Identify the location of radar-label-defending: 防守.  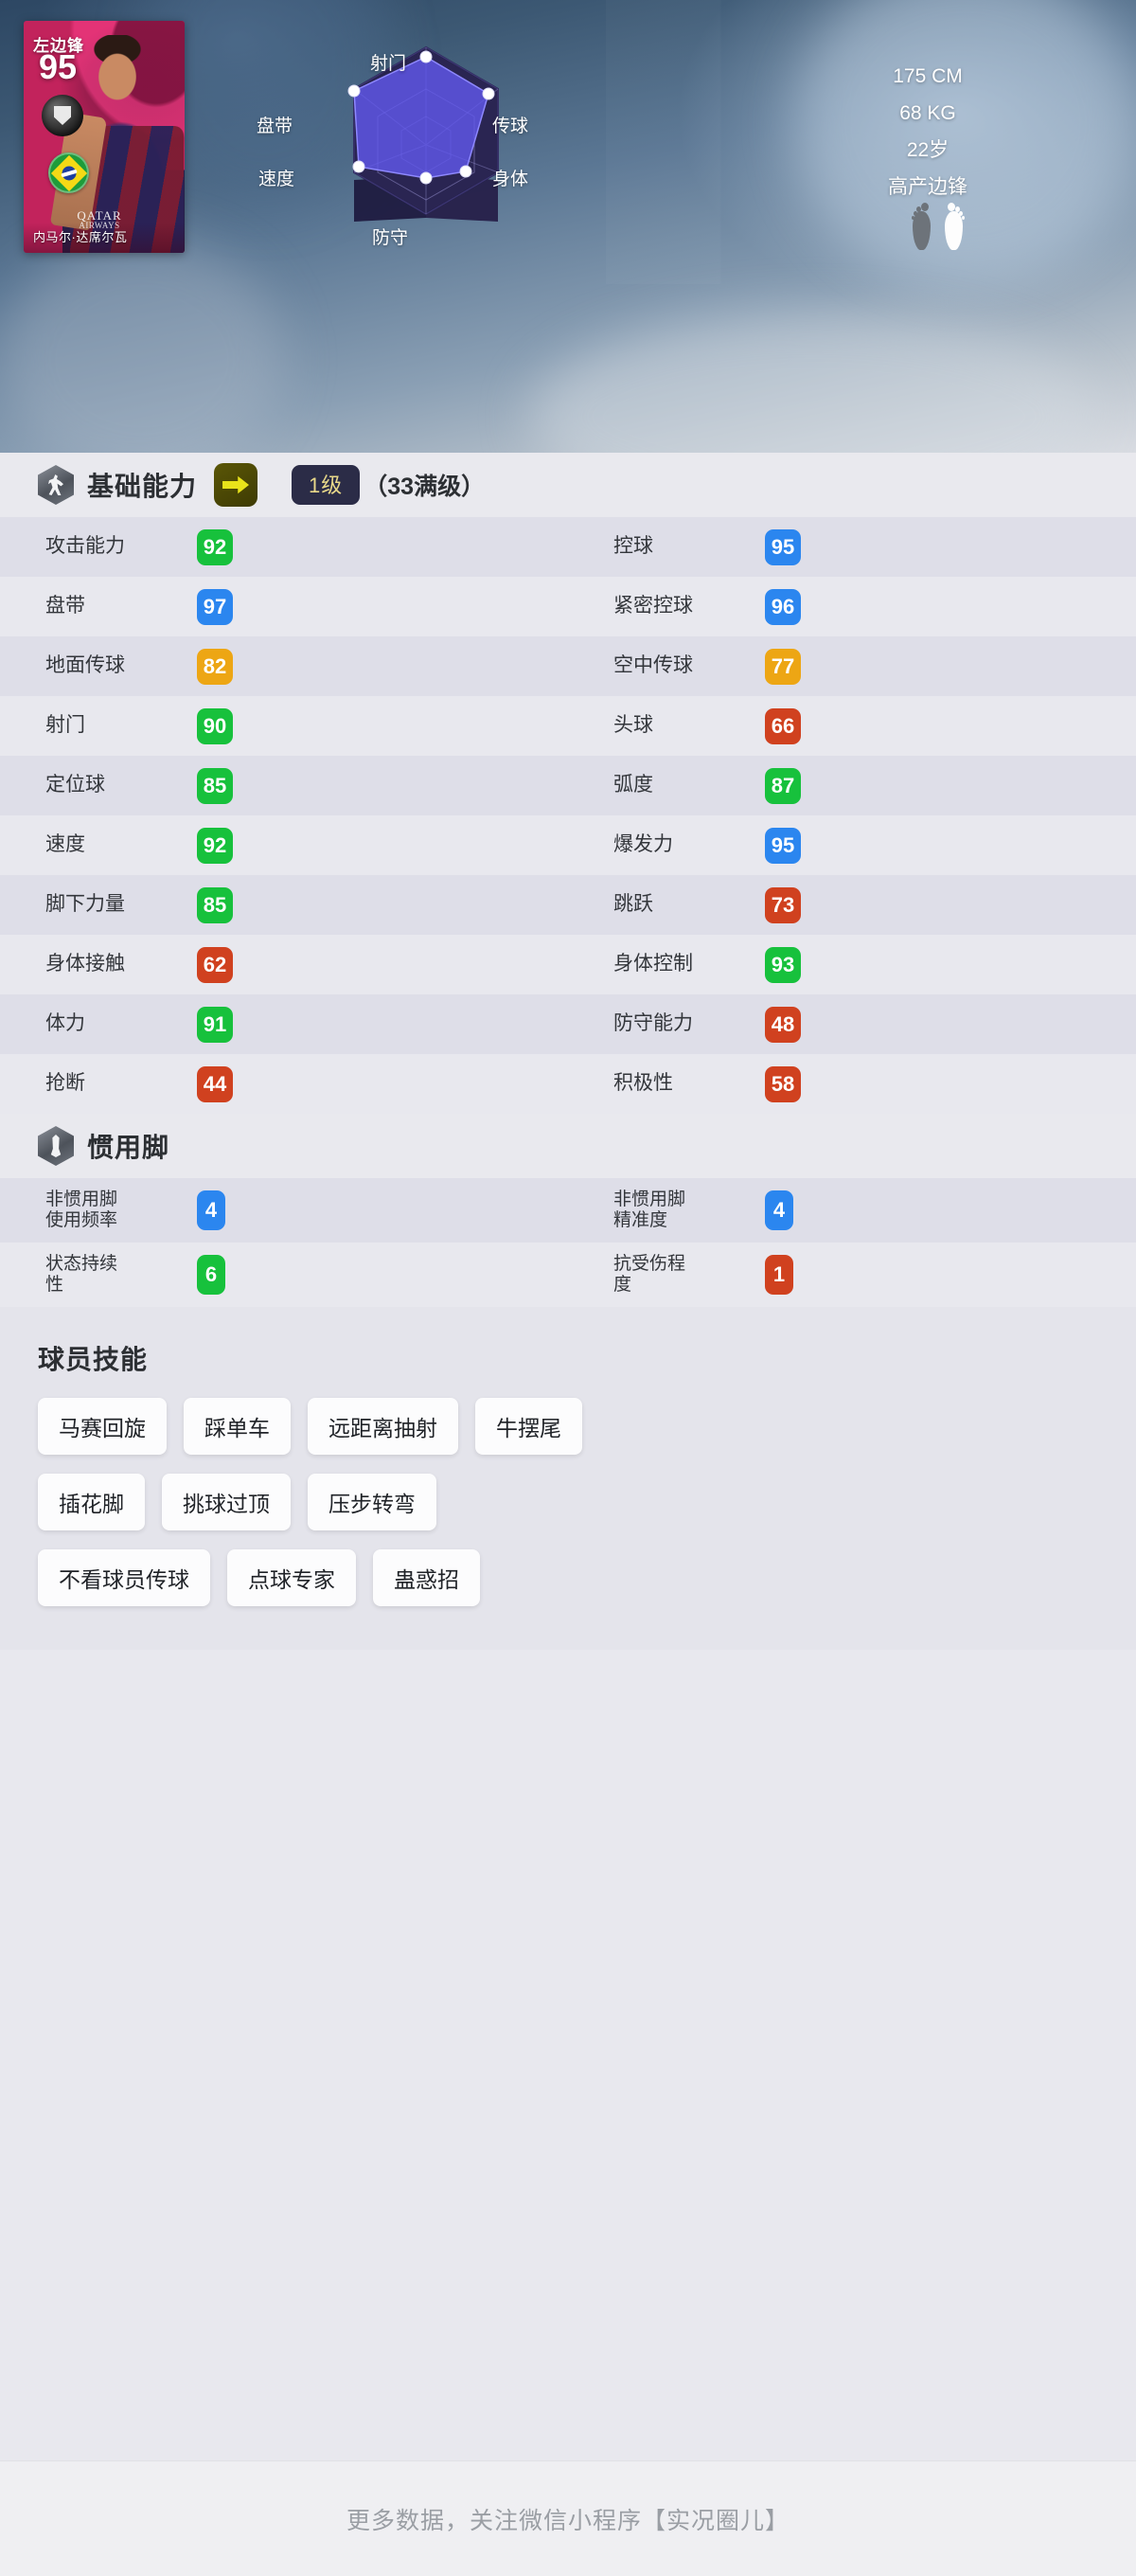
(390, 238).